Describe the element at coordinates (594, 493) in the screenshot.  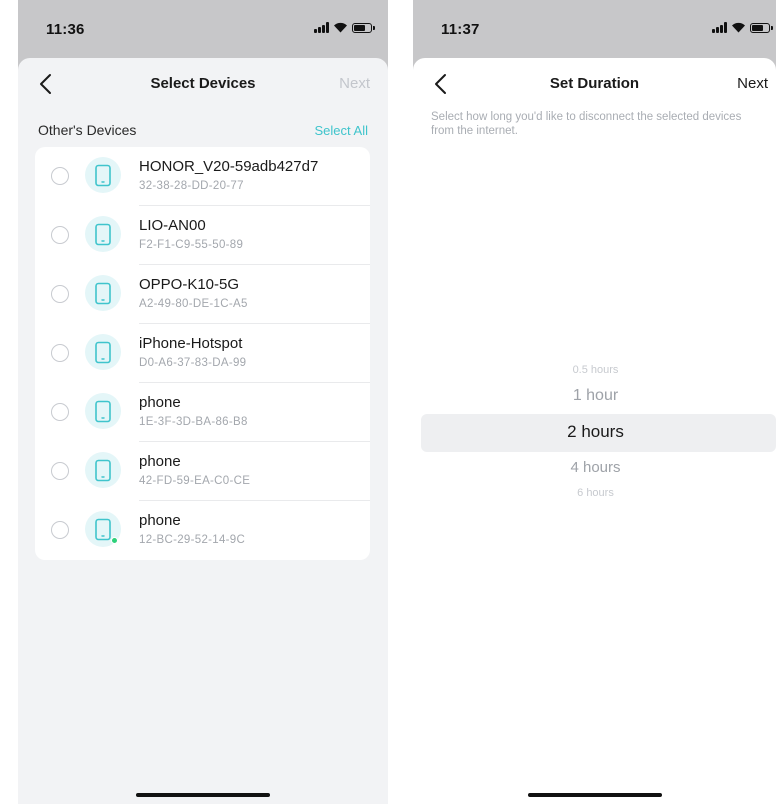
I see `picker-option: 6 hours` at that location.